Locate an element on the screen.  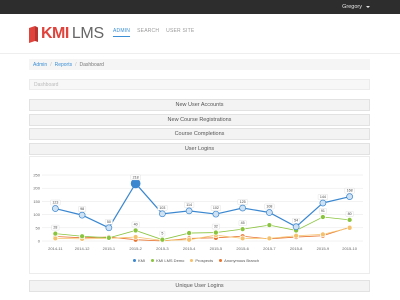
legend-item-prospects: Prospects is located at coordinates (201, 260).